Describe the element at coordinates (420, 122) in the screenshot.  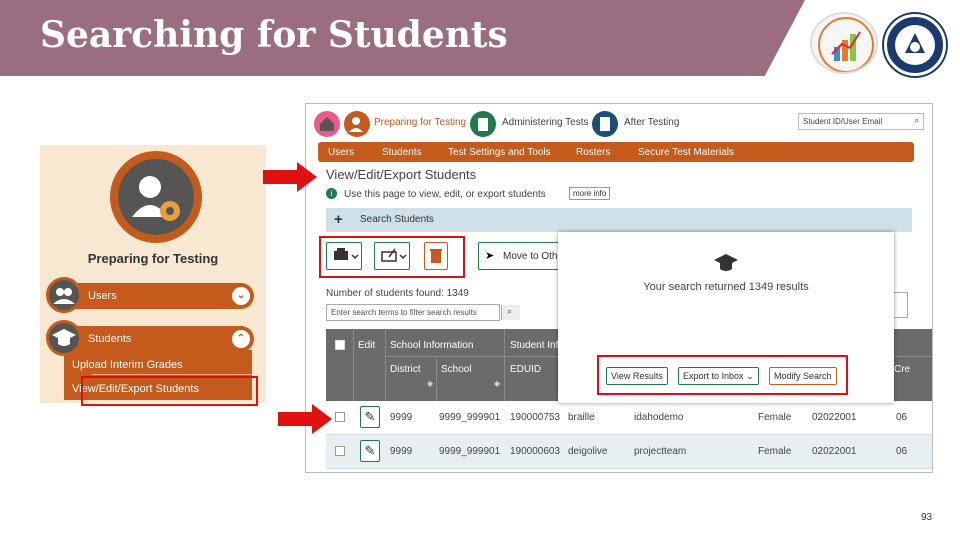
I see `tab-preparing-testing: Preparing for Testing` at that location.